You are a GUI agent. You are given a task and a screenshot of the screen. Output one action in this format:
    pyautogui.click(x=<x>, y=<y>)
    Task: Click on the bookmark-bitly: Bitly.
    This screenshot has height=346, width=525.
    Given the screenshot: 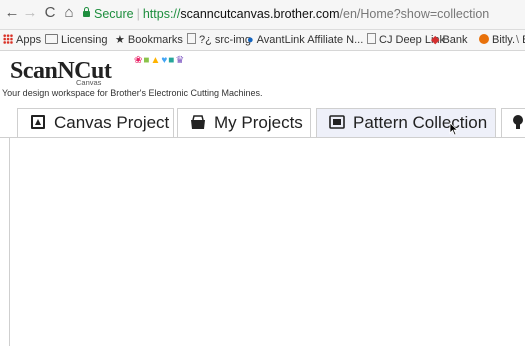 What is the action you would take?
    pyautogui.click(x=497, y=40)
    